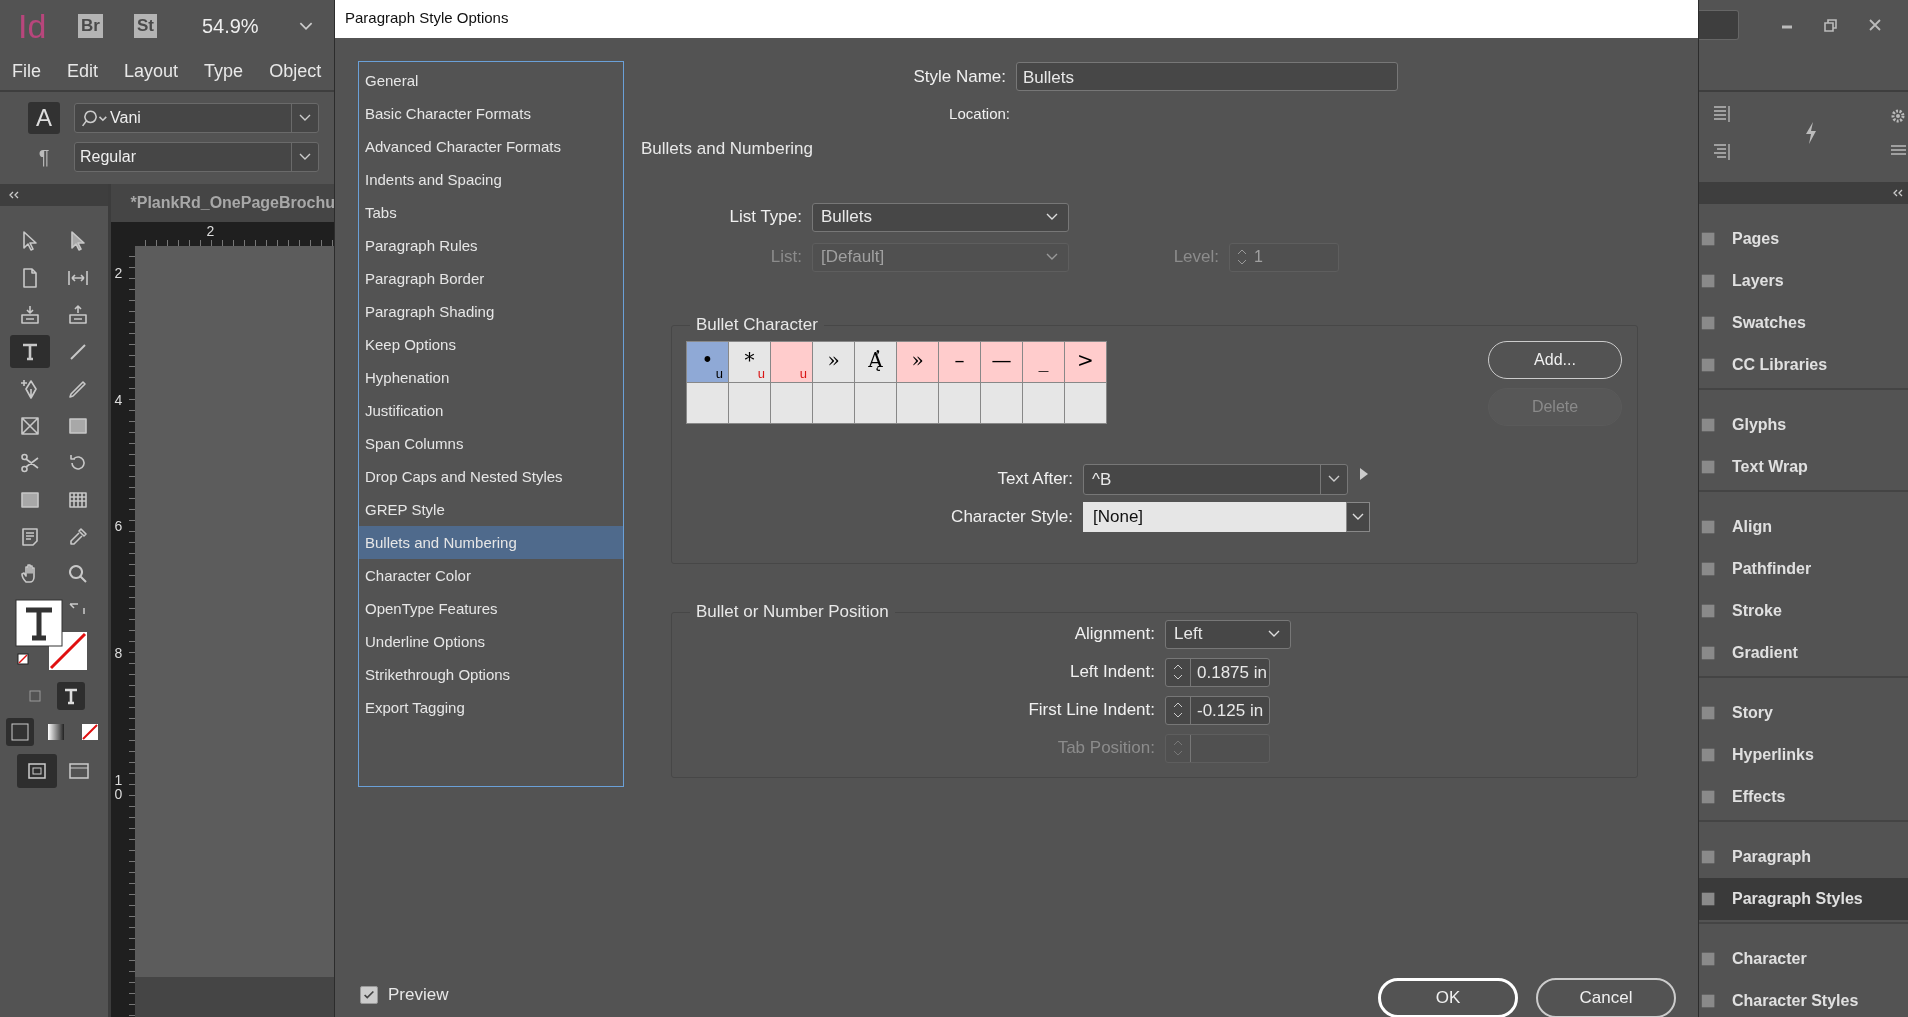  I want to click on category-item: OpenType Features, so click(491, 608).